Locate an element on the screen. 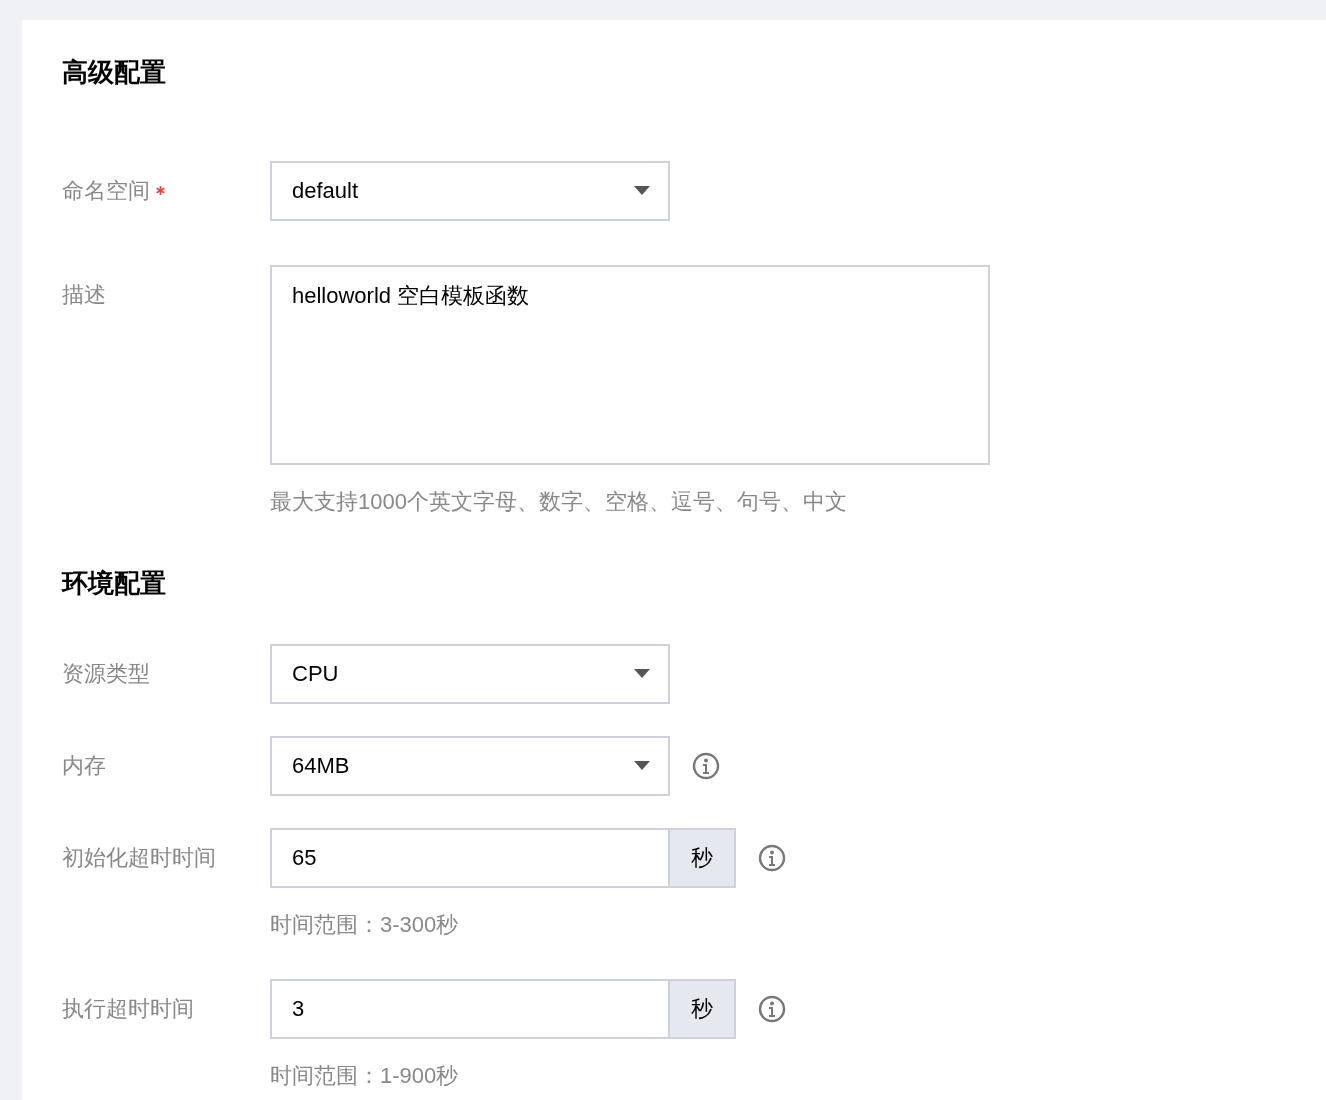 The width and height of the screenshot is (1326, 1100). hint-text: 最大支持1000个英文字母、数字、空格、逗号、句号、中文 is located at coordinates (559, 502).